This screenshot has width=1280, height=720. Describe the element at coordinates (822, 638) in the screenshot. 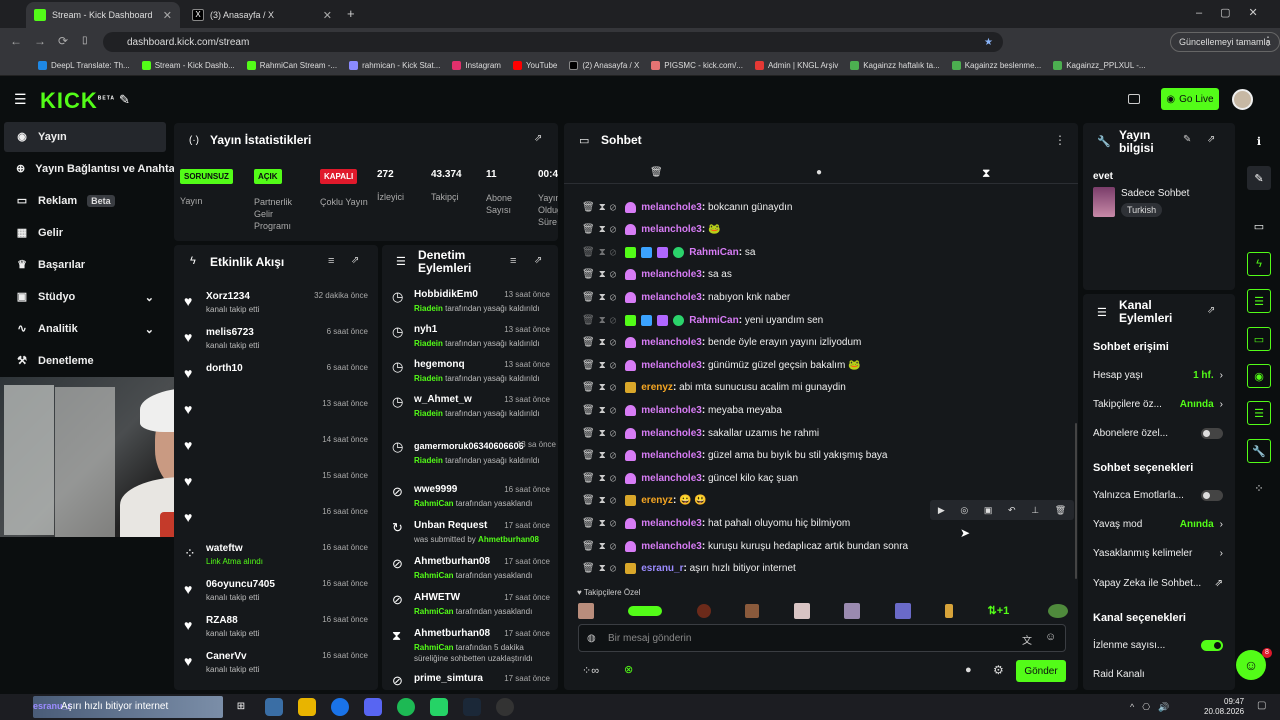

I see `chat-input: ◍ Bir mesaj gönderin 文 ☺` at that location.